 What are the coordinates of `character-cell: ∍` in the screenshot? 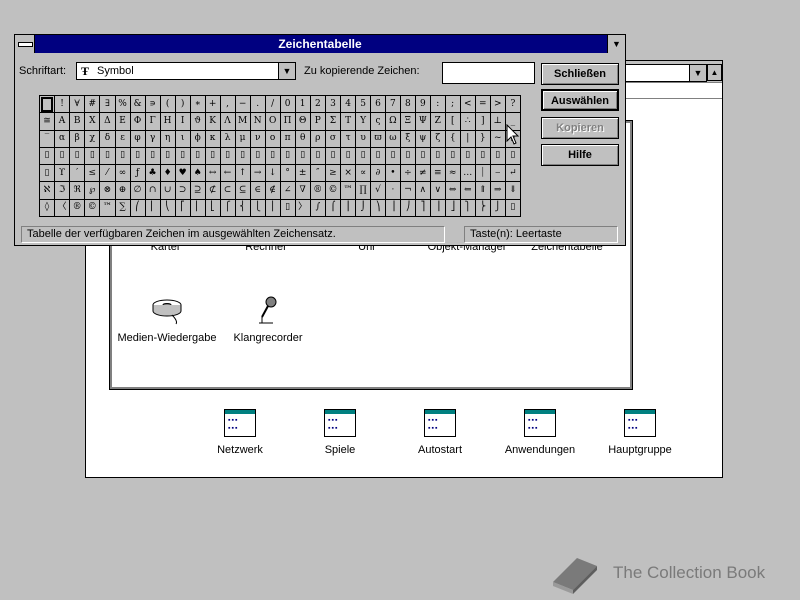 It's located at (152, 104).